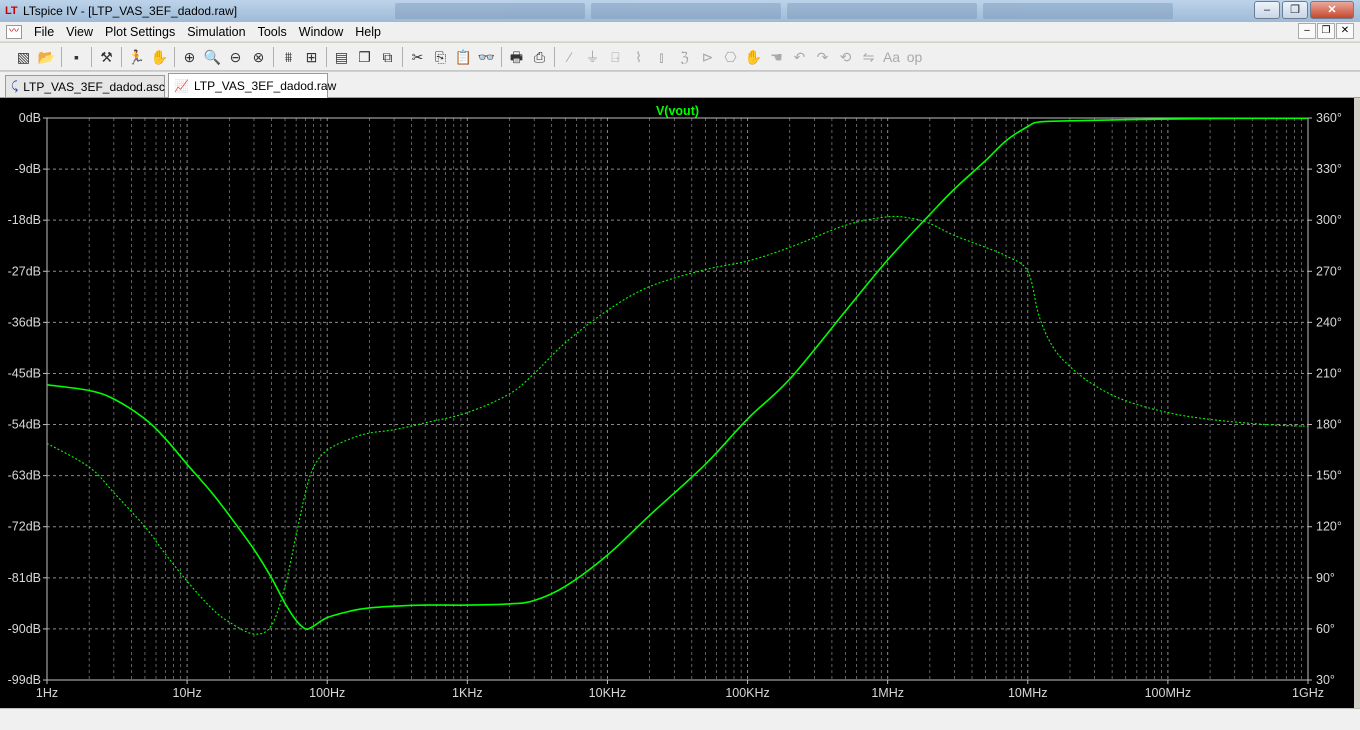 The width and height of the screenshot is (1360, 730). What do you see at coordinates (1267, 10) in the screenshot?
I see `minimize-button: –` at bounding box center [1267, 10].